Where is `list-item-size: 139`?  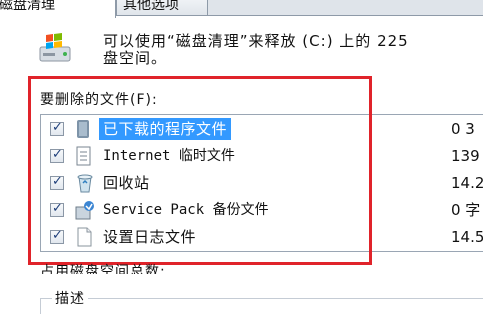
list-item-size: 139 is located at coordinates (465, 156).